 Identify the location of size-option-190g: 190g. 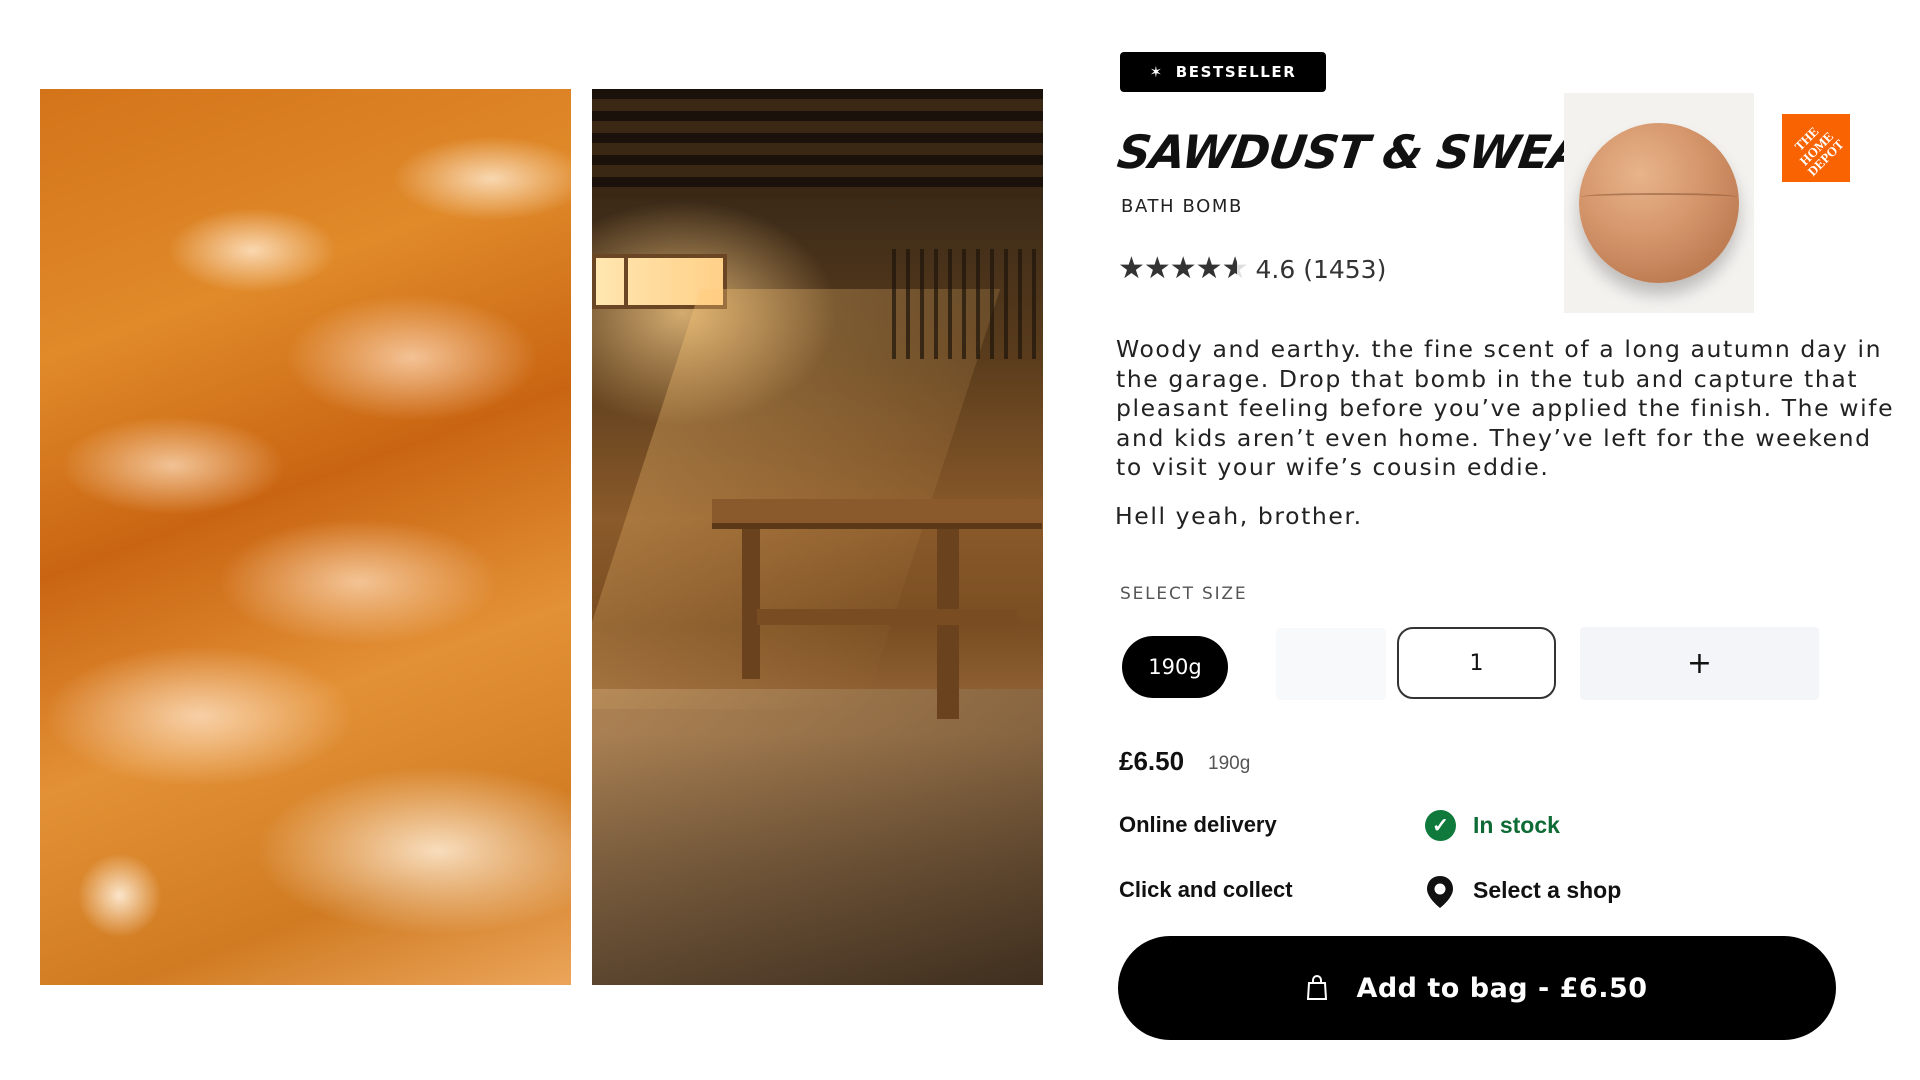
(1175, 667).